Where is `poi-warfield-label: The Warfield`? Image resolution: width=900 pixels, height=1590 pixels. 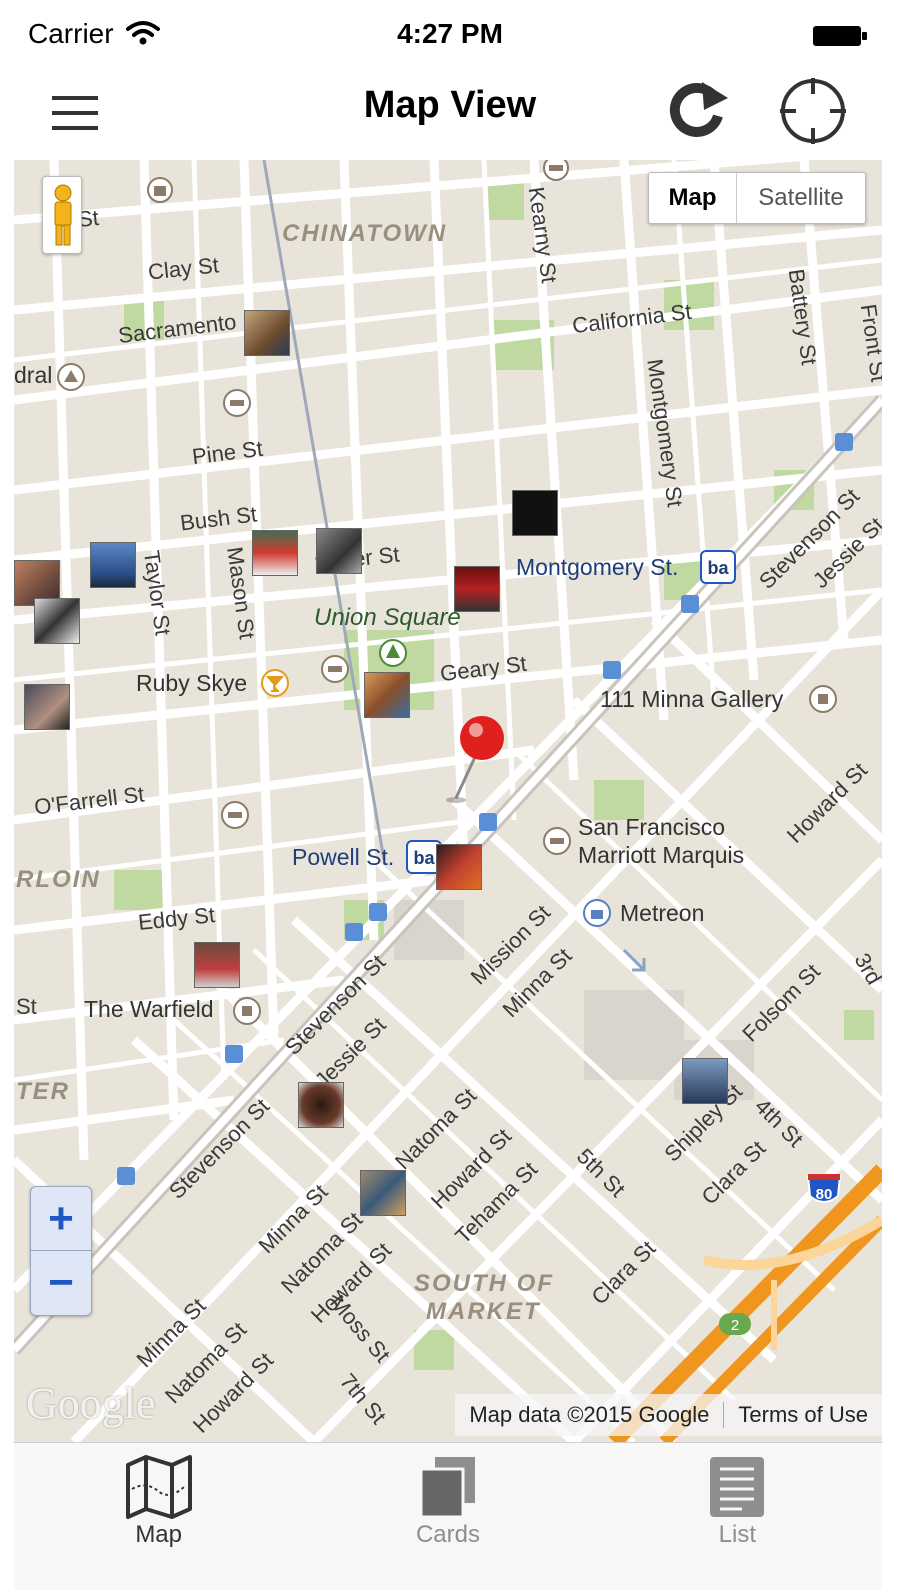 poi-warfield-label: The Warfield is located at coordinates (149, 1009).